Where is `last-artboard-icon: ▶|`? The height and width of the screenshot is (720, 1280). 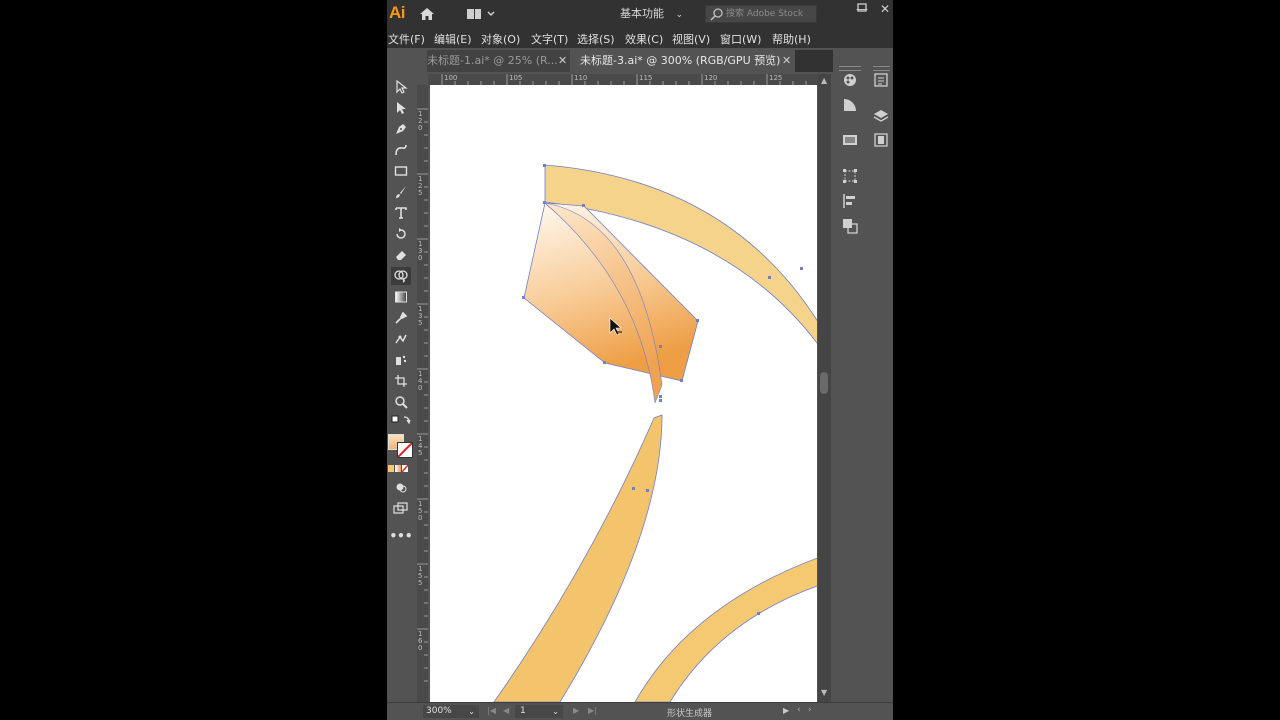 last-artboard-icon: ▶| is located at coordinates (592, 710).